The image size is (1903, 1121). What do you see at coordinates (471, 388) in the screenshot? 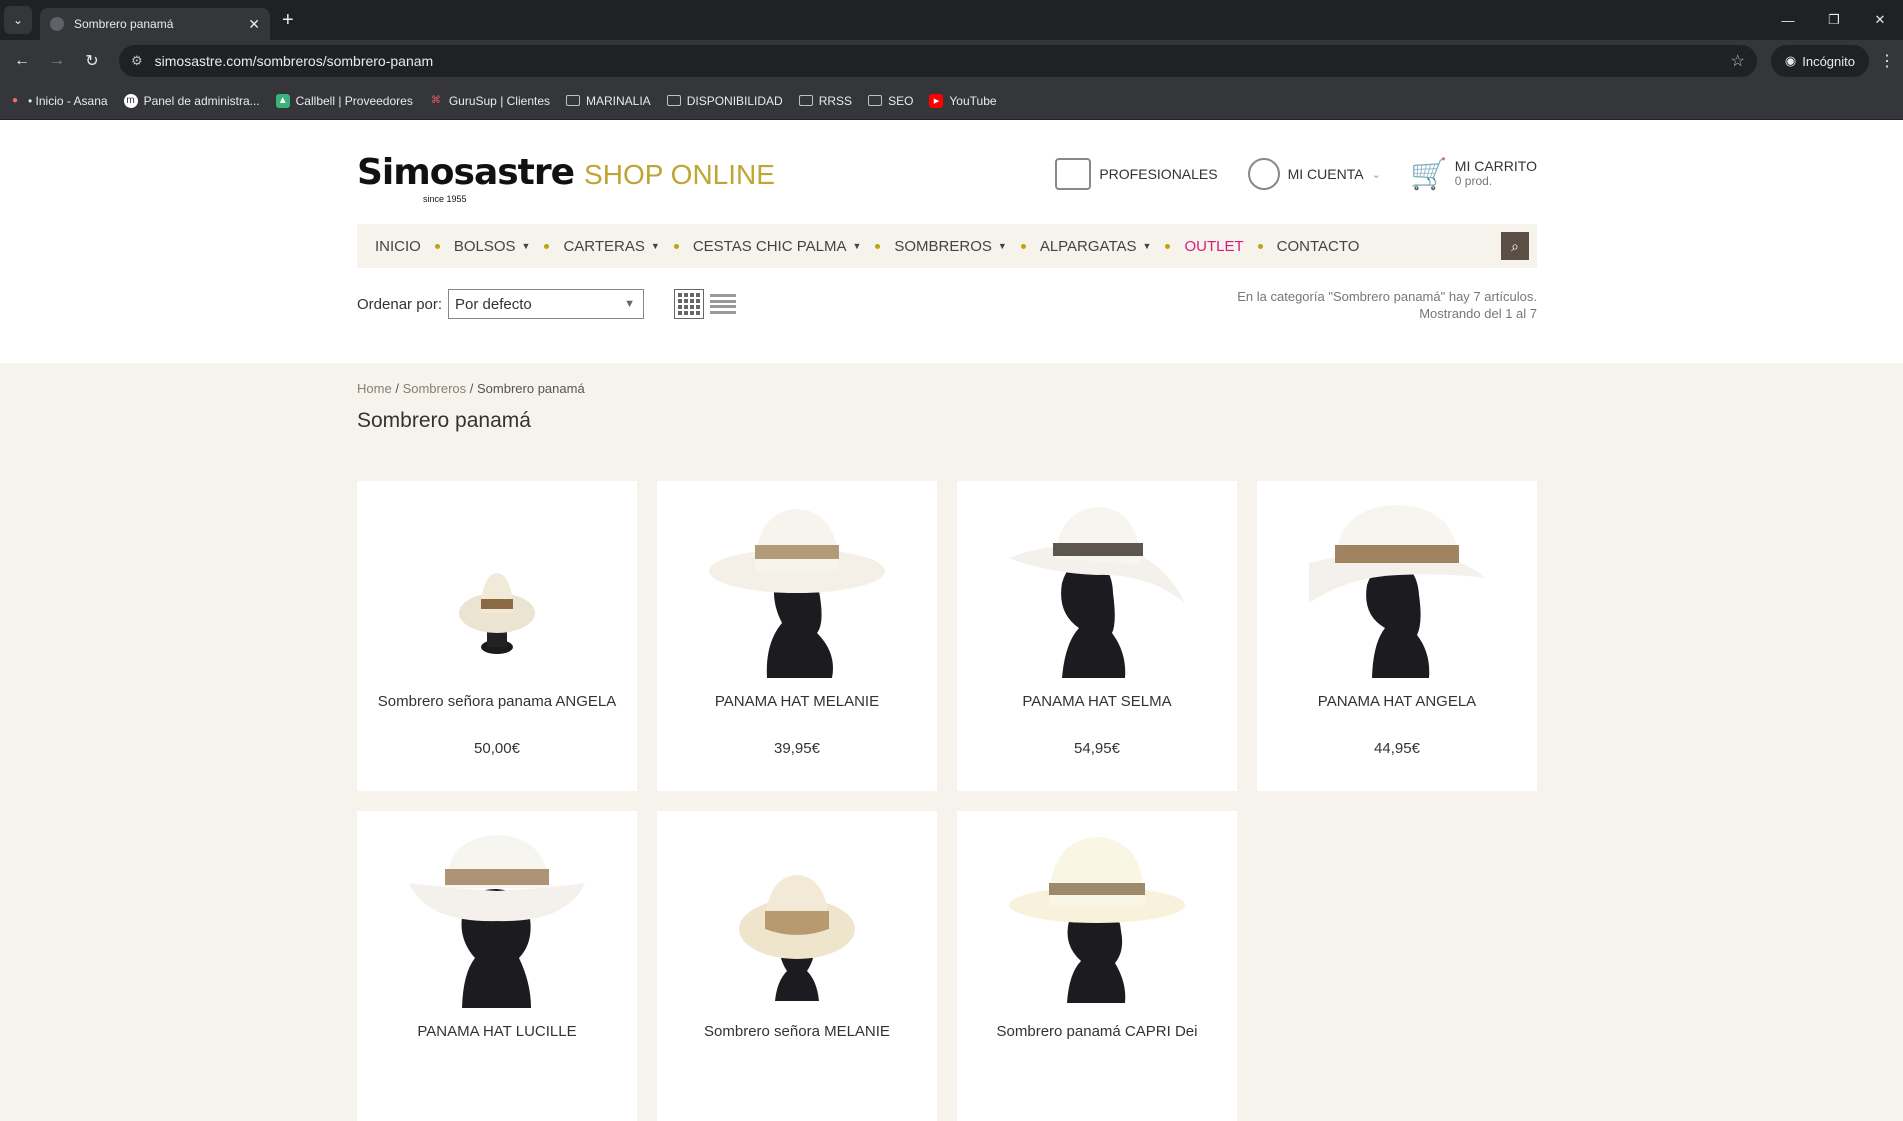
I see `breadcrumb: Home / Sombreros / Sombrero panamá` at bounding box center [471, 388].